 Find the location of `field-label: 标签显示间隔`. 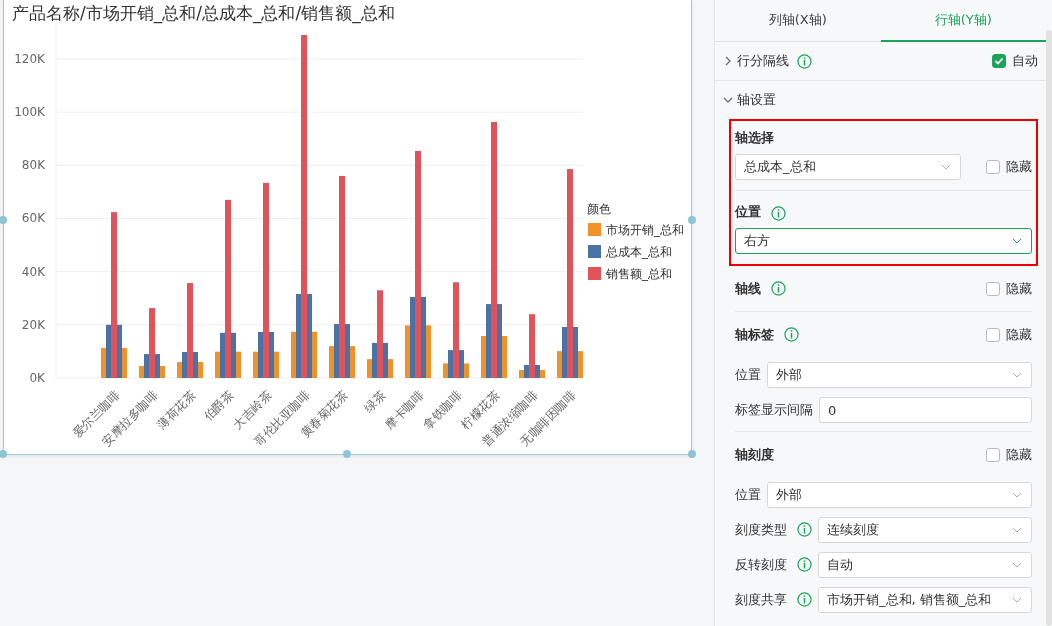

field-label: 标签显示间隔 is located at coordinates (774, 410).